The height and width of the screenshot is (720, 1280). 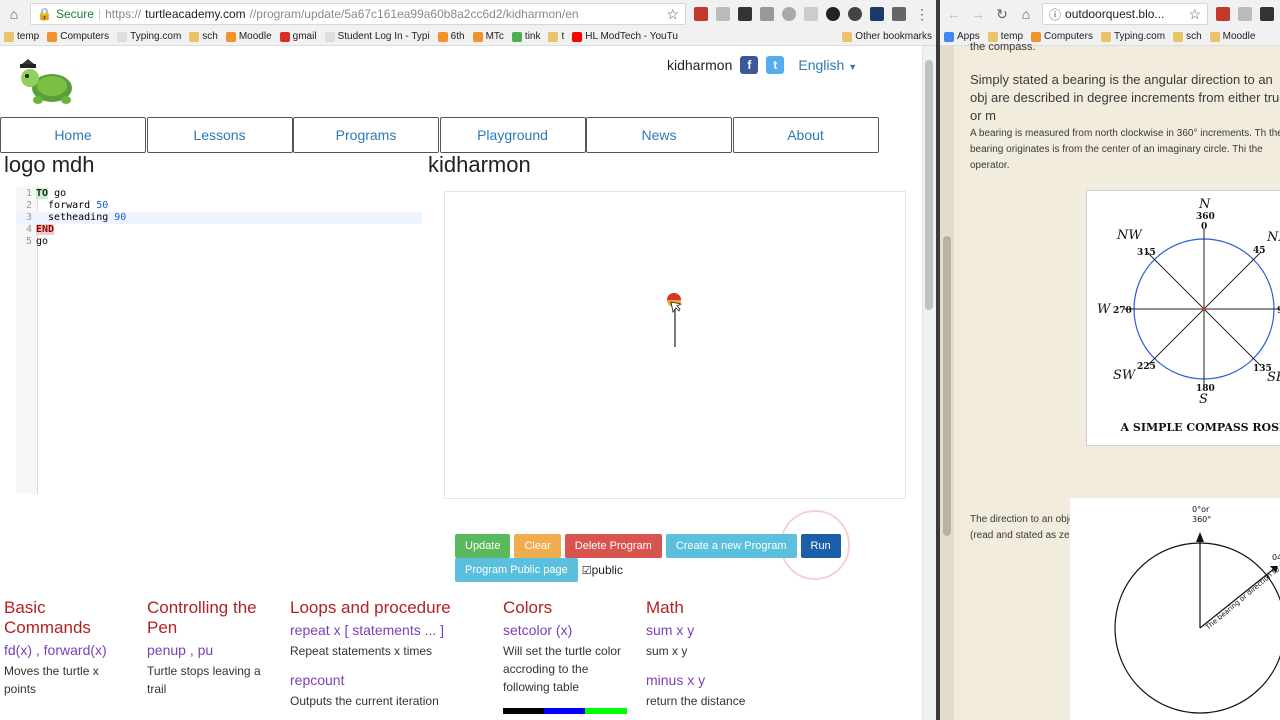 I want to click on right-scrollbar, so click(x=947, y=383).